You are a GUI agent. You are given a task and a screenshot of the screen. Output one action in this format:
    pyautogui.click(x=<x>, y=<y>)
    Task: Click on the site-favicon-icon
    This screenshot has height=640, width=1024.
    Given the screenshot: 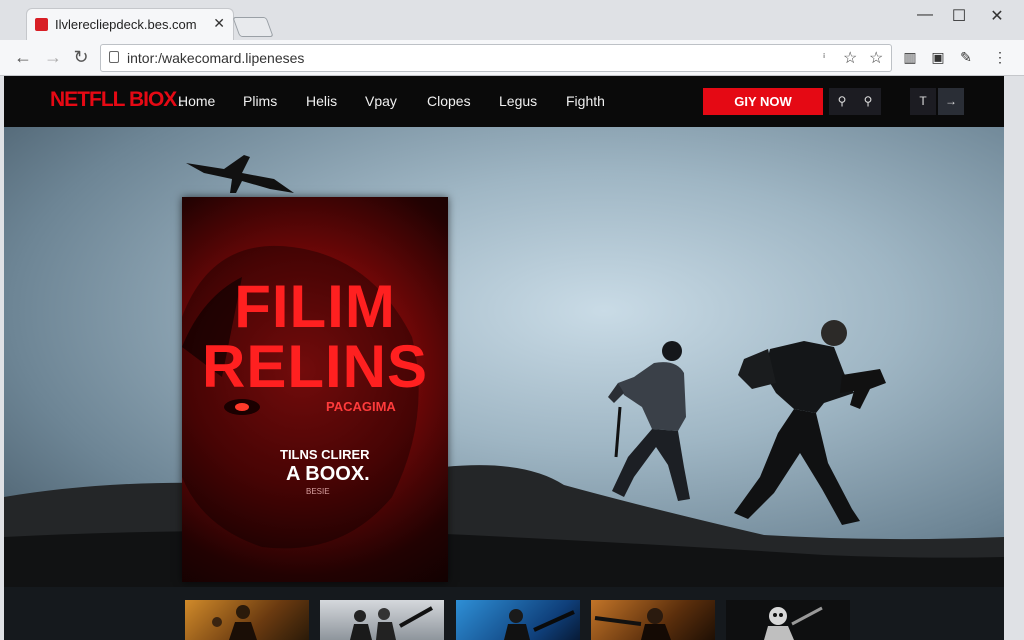 What is the action you would take?
    pyautogui.click(x=41, y=24)
    